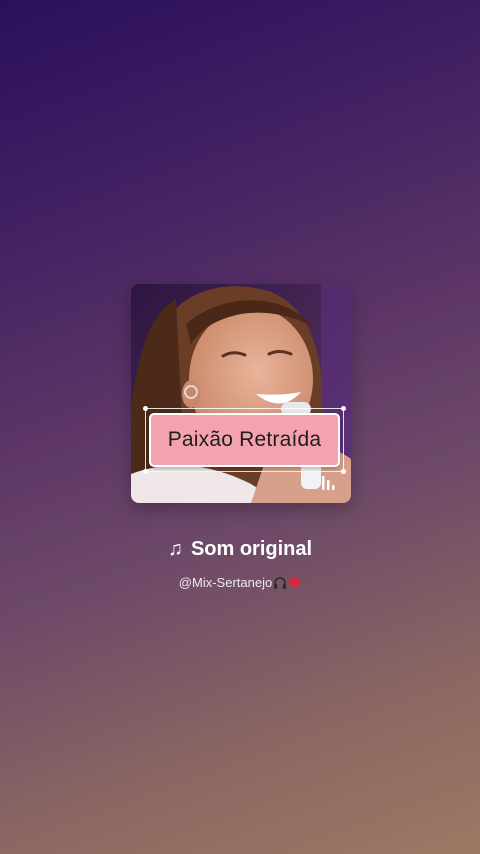 The width and height of the screenshot is (480, 854). What do you see at coordinates (251, 549) in the screenshot?
I see `sound-title: Som original` at bounding box center [251, 549].